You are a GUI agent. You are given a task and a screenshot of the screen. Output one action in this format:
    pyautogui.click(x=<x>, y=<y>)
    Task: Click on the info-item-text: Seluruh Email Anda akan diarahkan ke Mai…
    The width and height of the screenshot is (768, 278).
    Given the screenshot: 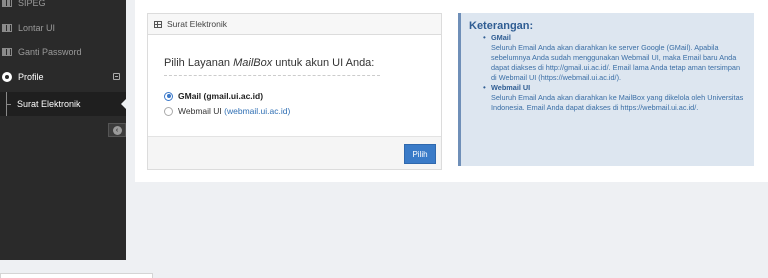 What is the action you would take?
    pyautogui.click(x=617, y=102)
    